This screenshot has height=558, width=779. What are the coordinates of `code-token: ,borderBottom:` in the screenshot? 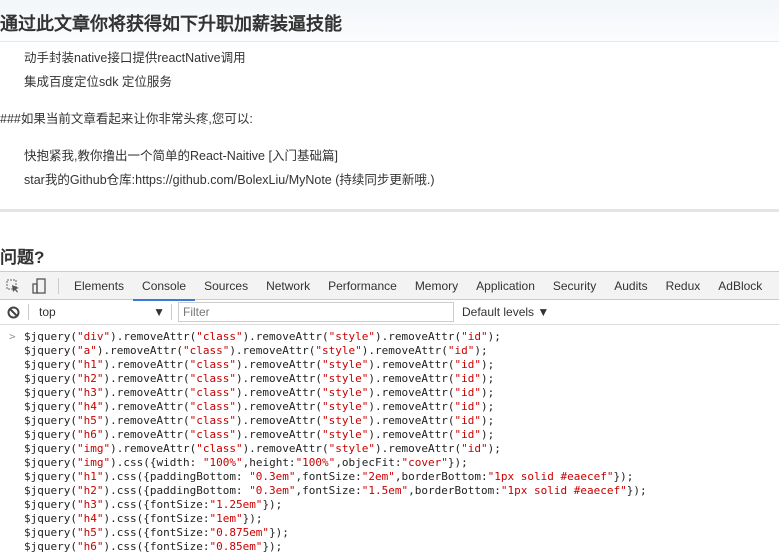 It's located at (441, 476).